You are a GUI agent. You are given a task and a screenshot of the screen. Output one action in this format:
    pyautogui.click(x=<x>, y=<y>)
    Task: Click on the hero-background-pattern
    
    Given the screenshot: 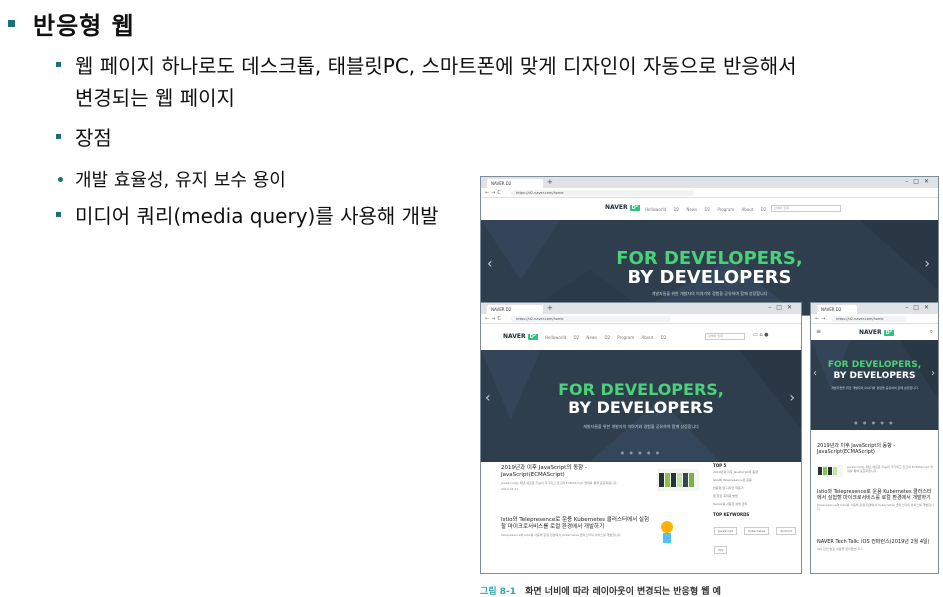 What is the action you would take?
    pyautogui.click(x=874, y=370)
    